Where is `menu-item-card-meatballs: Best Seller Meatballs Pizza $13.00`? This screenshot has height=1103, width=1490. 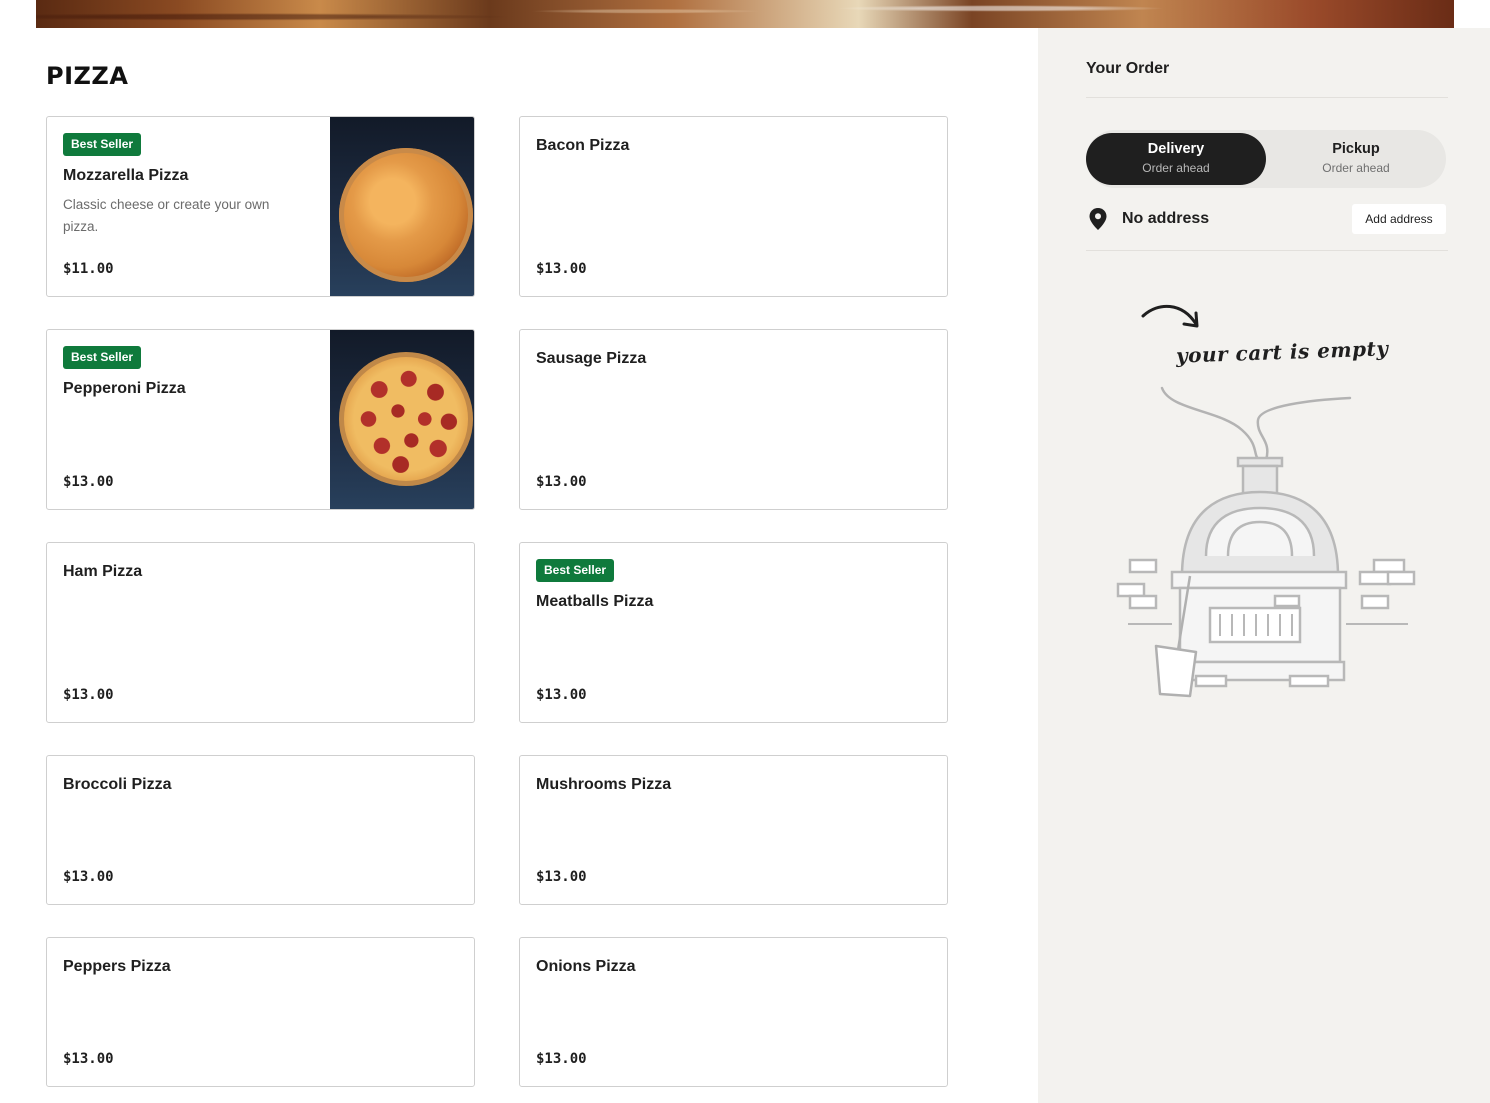 menu-item-card-meatballs: Best Seller Meatballs Pizza $13.00 is located at coordinates (733, 632).